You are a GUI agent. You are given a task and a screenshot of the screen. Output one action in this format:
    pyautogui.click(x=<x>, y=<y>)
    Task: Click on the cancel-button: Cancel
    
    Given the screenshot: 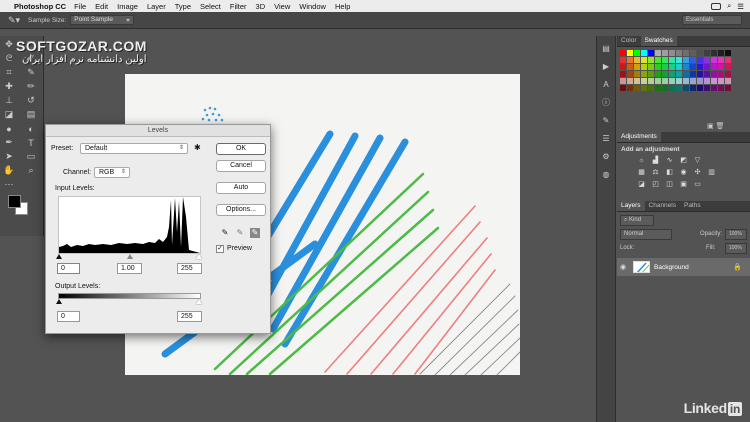 What is the action you would take?
    pyautogui.click(x=241, y=166)
    